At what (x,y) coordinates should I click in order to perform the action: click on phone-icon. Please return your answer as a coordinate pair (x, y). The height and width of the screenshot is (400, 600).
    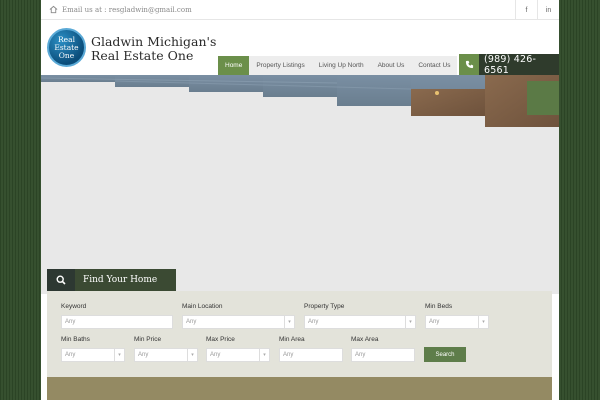
    Looking at the image, I should click on (469, 64).